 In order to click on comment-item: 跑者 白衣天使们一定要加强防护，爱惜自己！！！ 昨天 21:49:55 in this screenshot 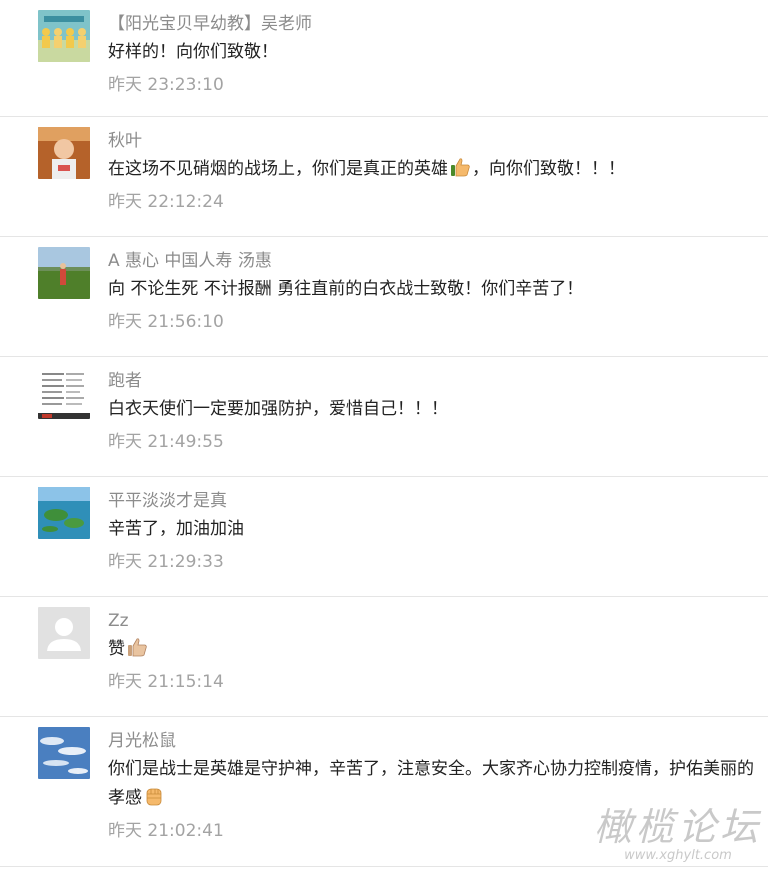, I will do `click(384, 417)`.